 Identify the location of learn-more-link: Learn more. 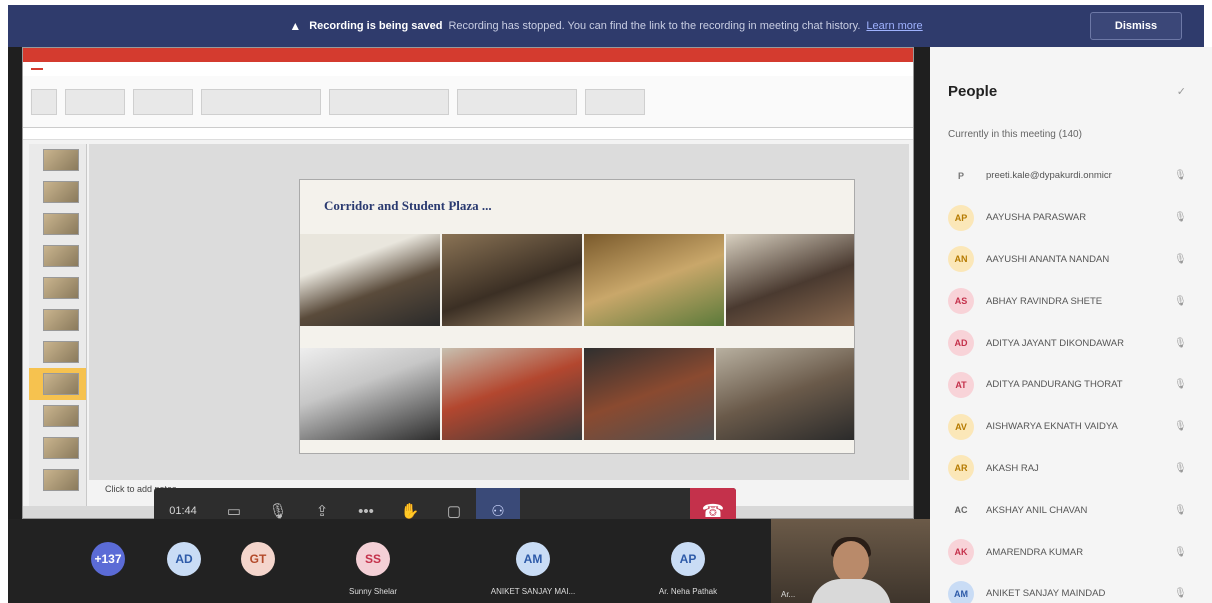
(894, 26).